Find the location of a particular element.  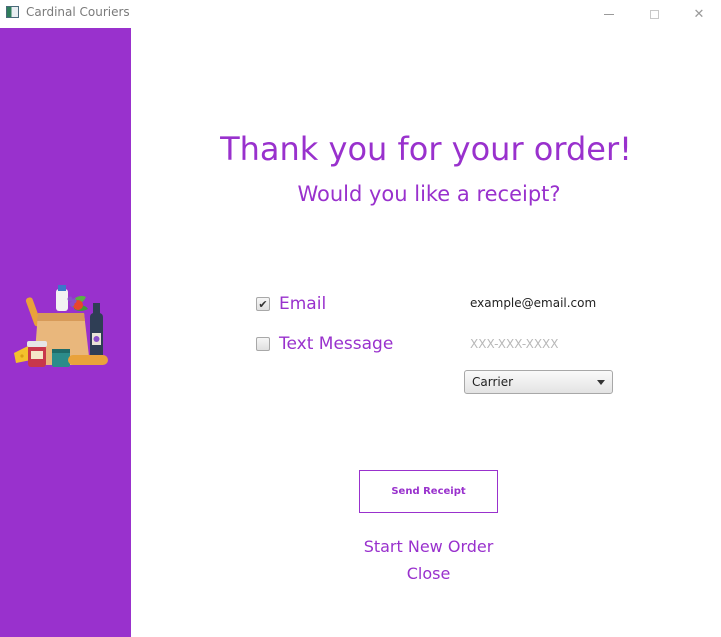

page-subtitle: Would you like a receipt? is located at coordinates (429, 194).